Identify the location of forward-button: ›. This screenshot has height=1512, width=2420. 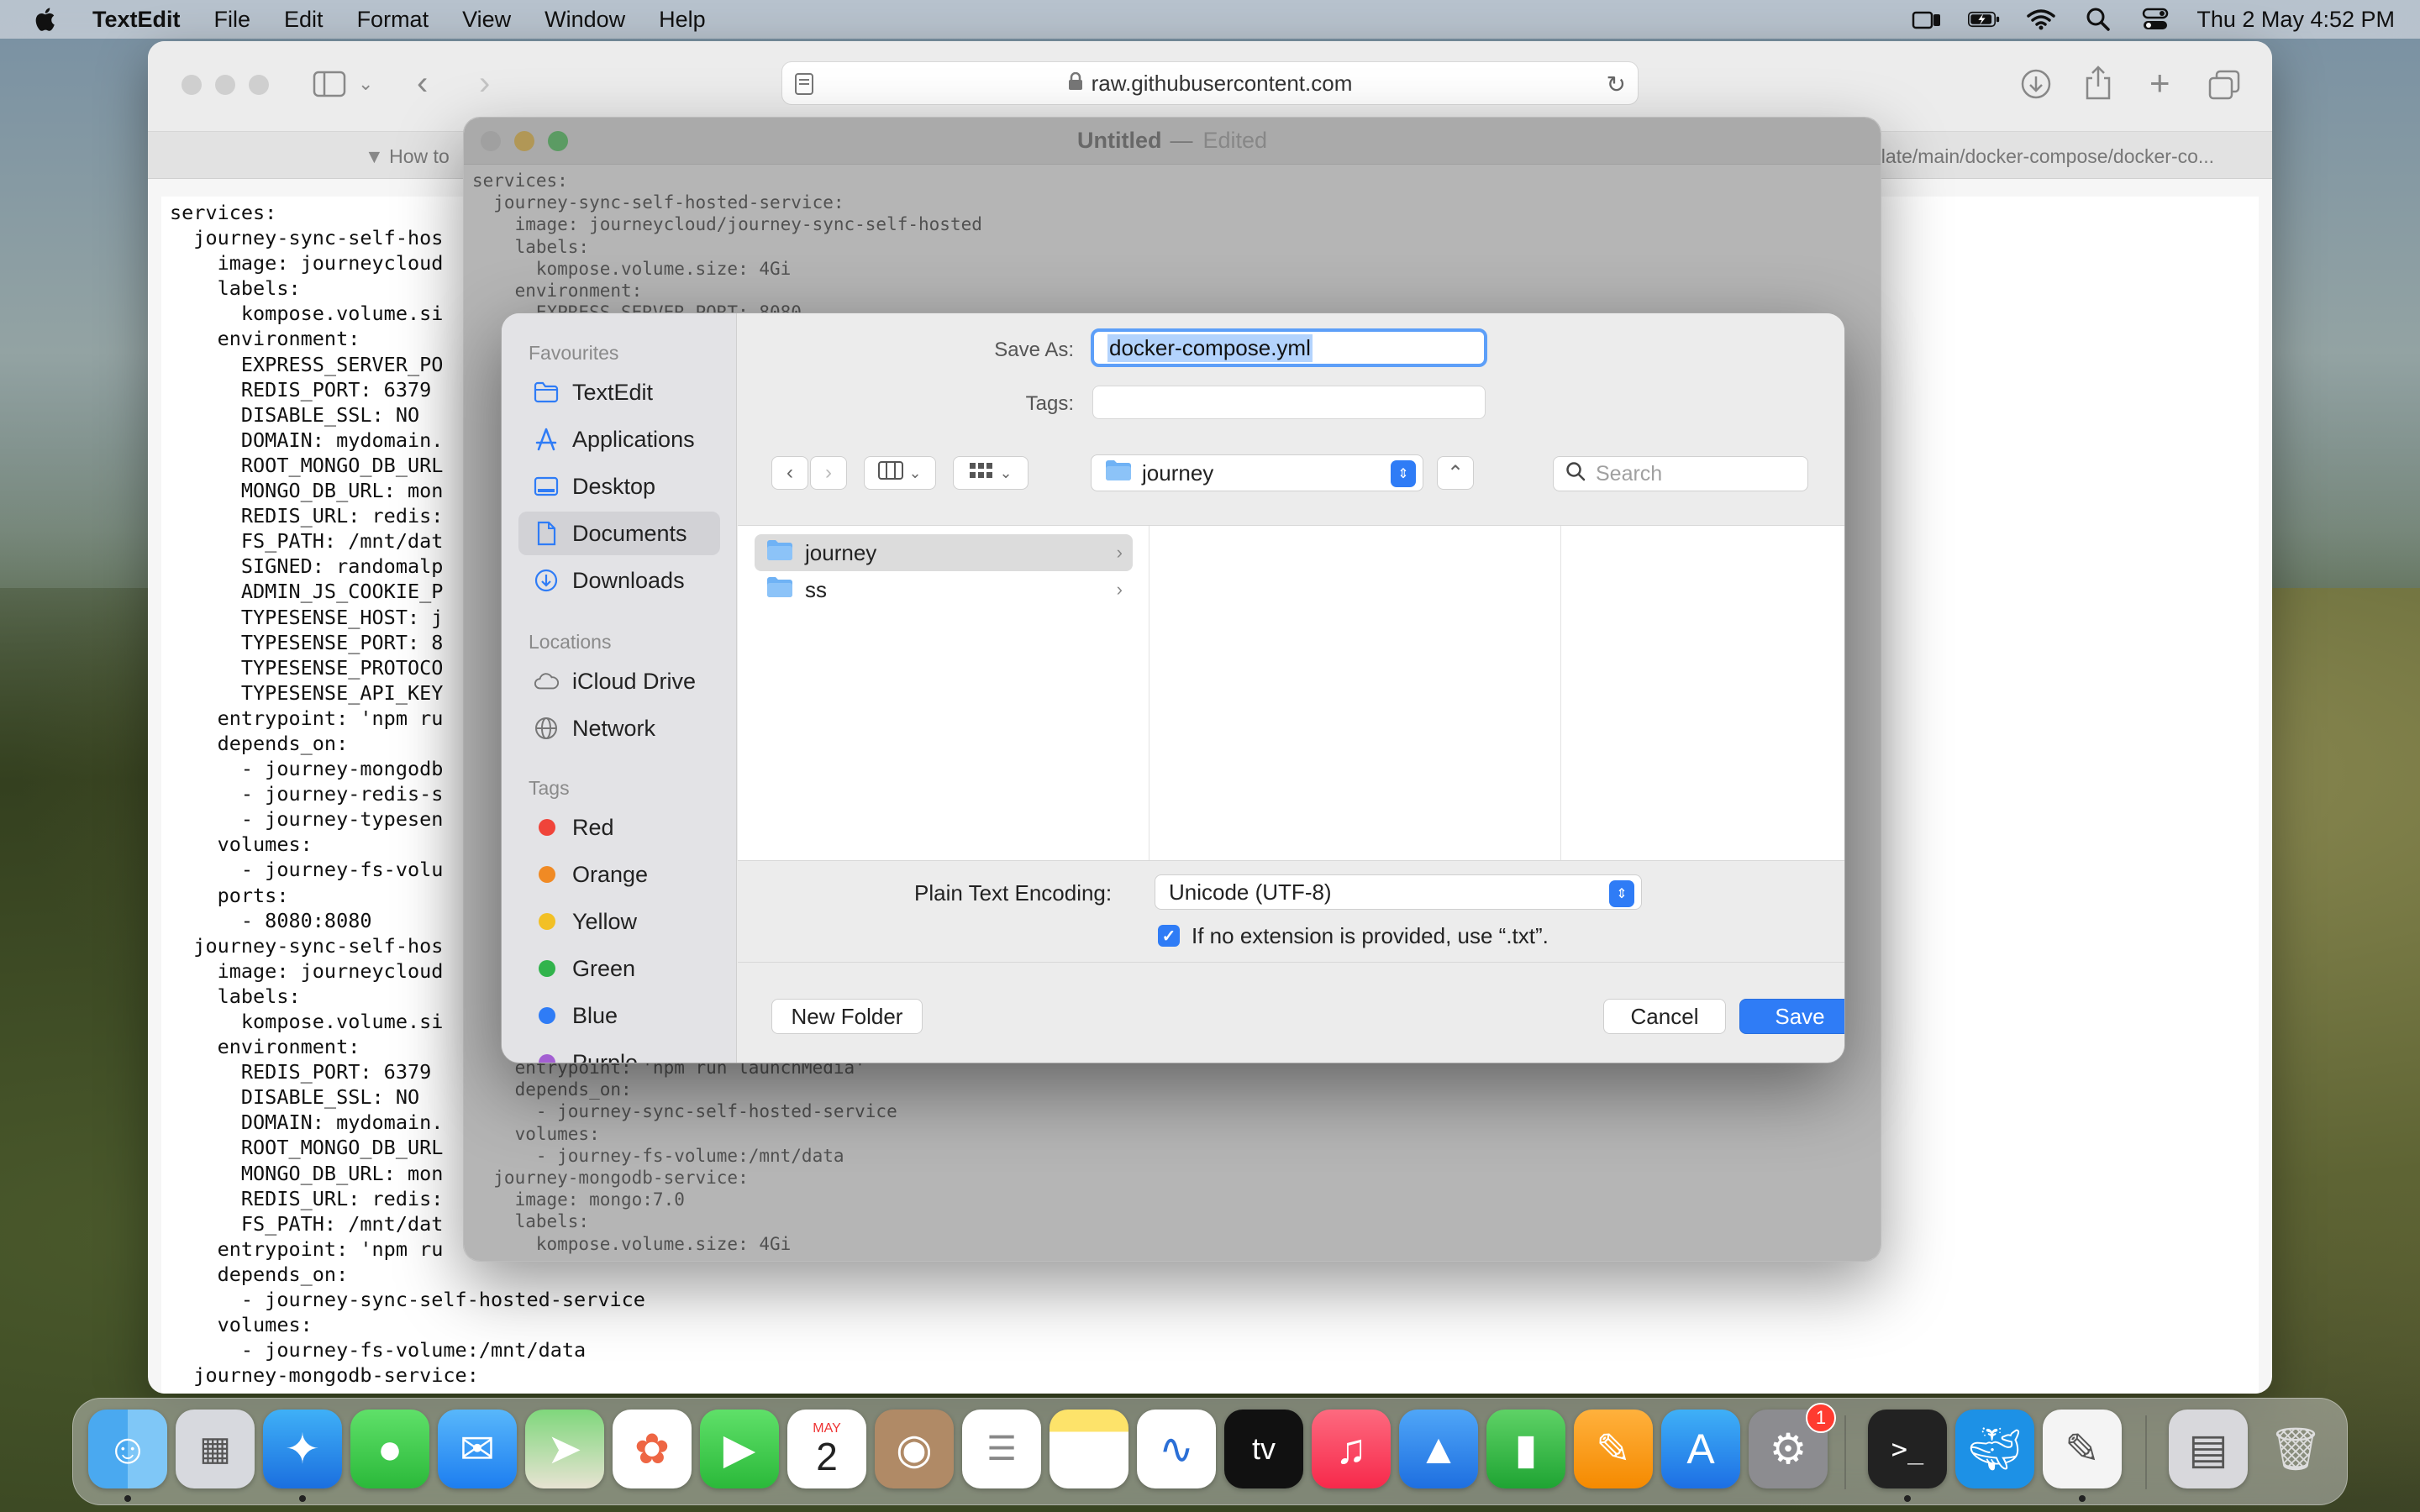
(828, 473).